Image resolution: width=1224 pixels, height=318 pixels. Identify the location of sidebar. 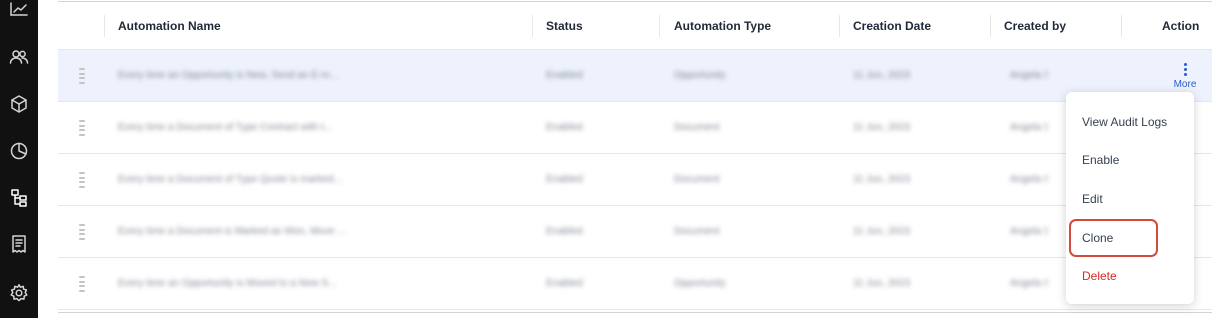
(19, 159).